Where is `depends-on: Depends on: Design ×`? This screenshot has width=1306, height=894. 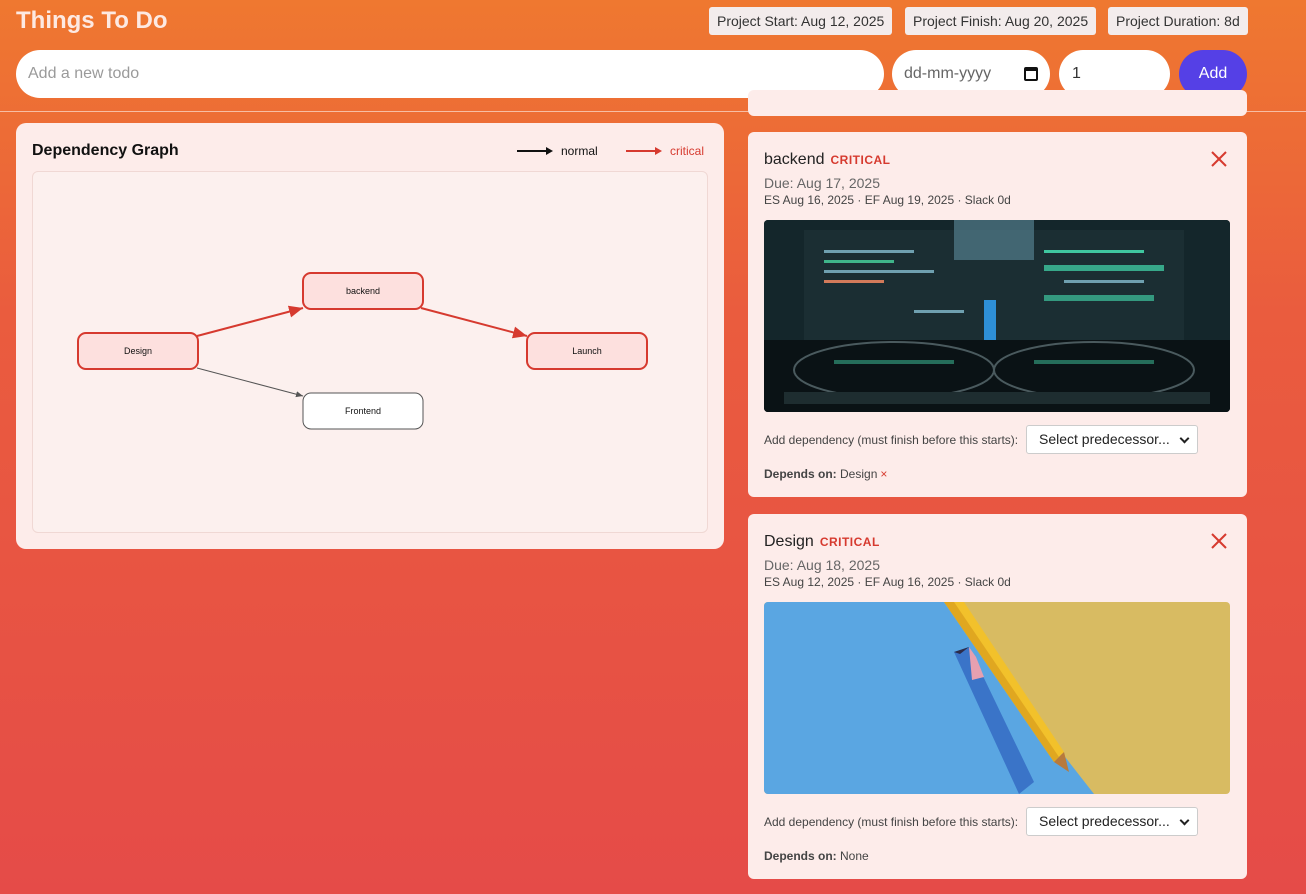 depends-on: Depends on: Design × is located at coordinates (825, 474).